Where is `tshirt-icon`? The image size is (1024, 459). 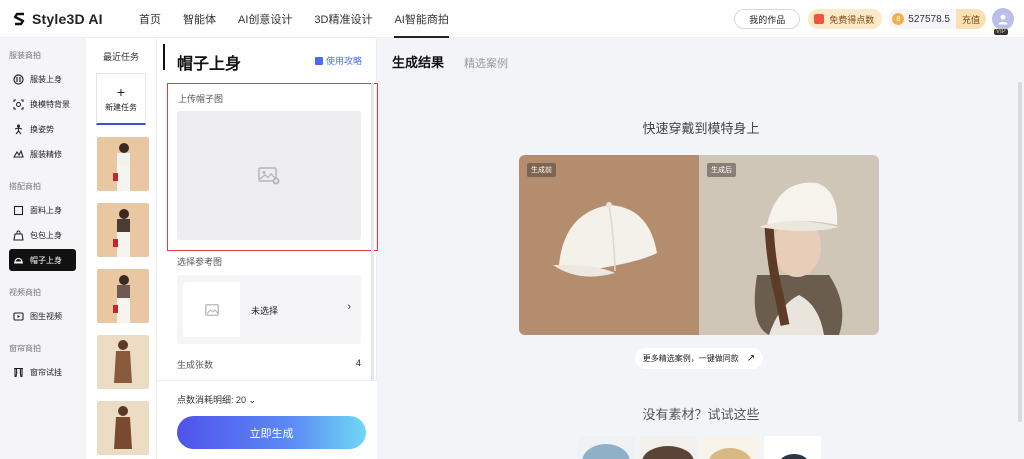
tshirt-icon is located at coordinates (18, 79).